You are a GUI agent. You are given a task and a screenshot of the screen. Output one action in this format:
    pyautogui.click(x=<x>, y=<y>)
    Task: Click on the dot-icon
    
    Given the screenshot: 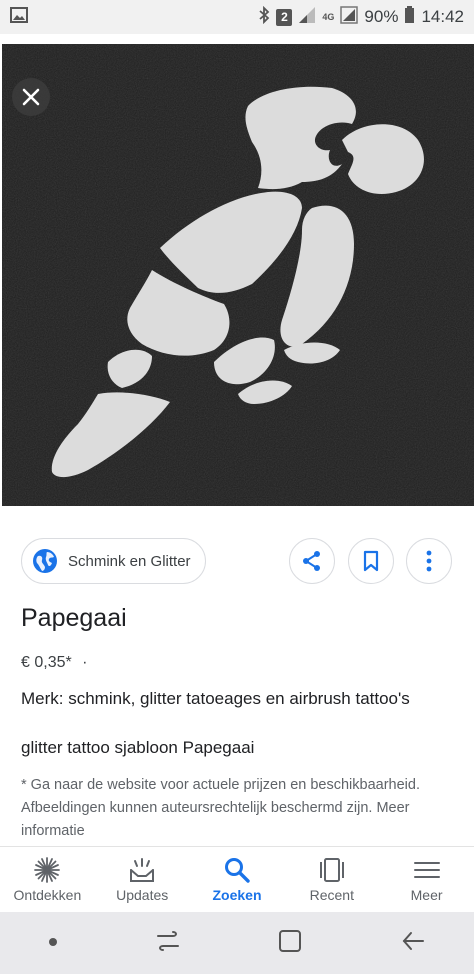 What is the action you would take?
    pyautogui.click(x=53, y=943)
    